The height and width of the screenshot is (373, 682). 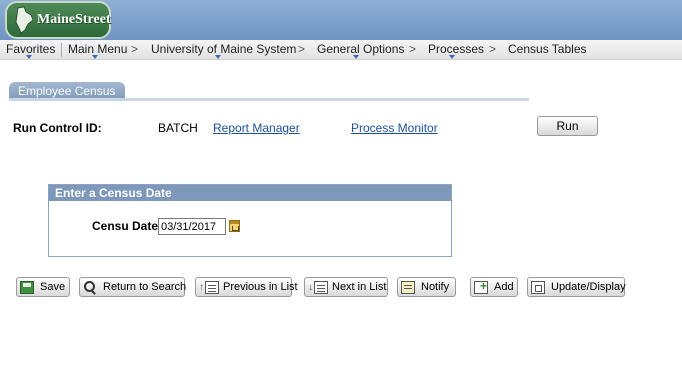 I want to click on run-control-label: Run Control ID:, so click(x=57, y=128).